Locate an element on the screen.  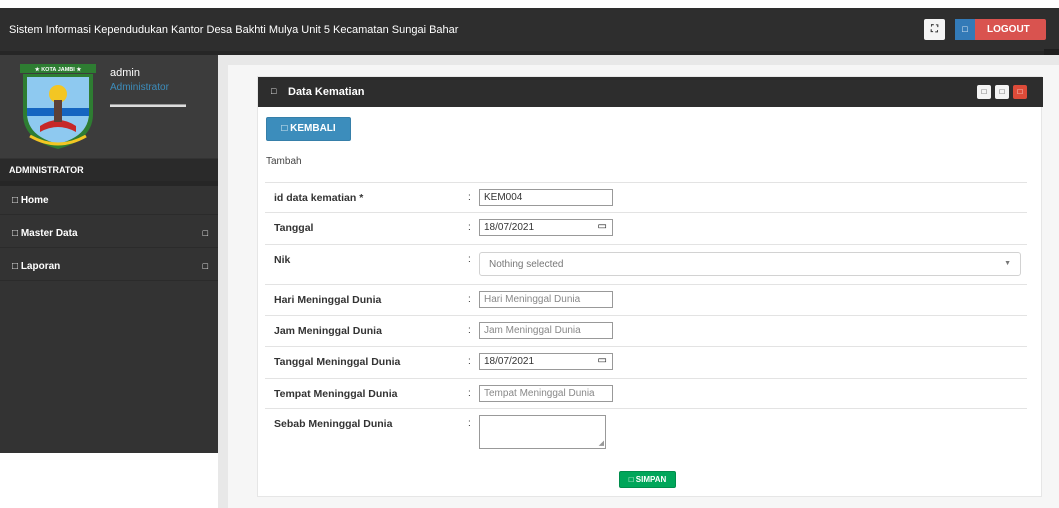
box-title: Data Kematian is located at coordinates (326, 92).